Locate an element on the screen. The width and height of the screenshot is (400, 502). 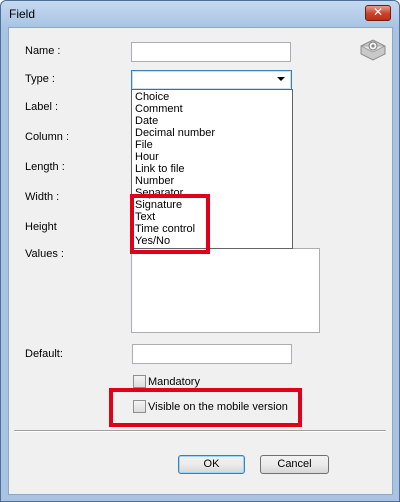
type-option-choice: Choice is located at coordinates (152, 97).